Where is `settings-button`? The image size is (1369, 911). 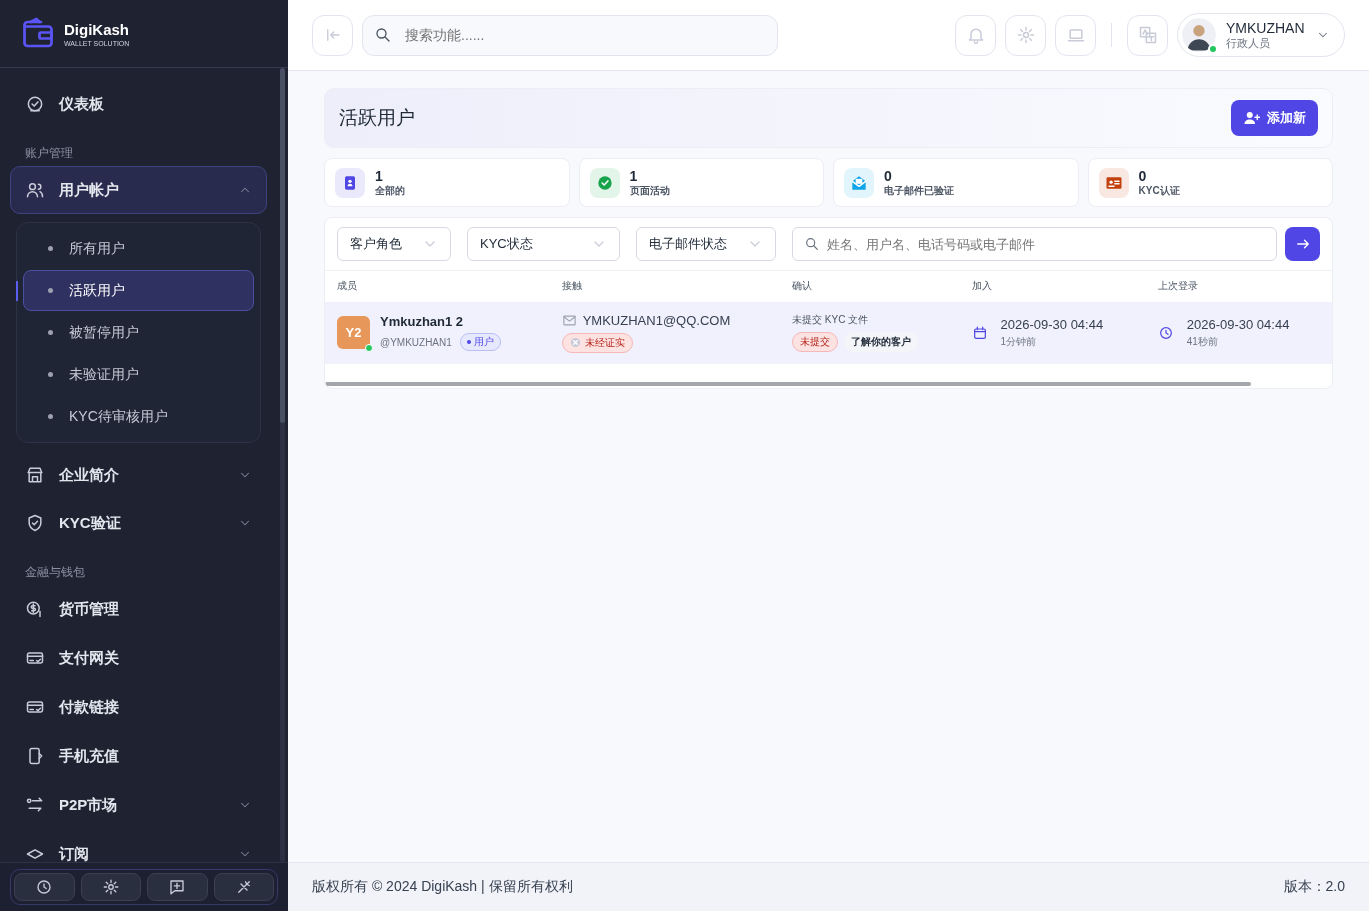
settings-button is located at coordinates (1025, 35).